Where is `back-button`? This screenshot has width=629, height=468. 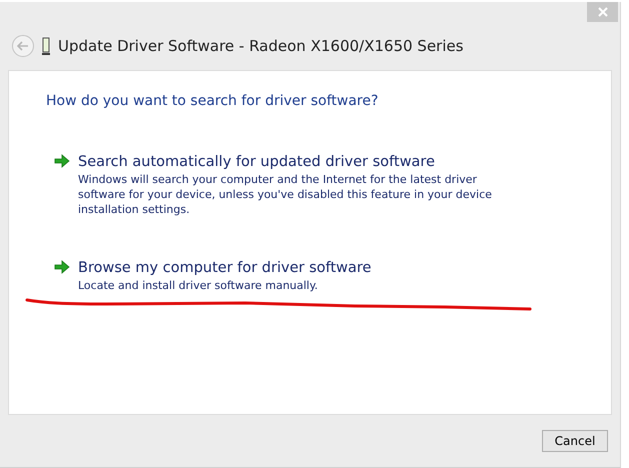
back-button is located at coordinates (23, 46).